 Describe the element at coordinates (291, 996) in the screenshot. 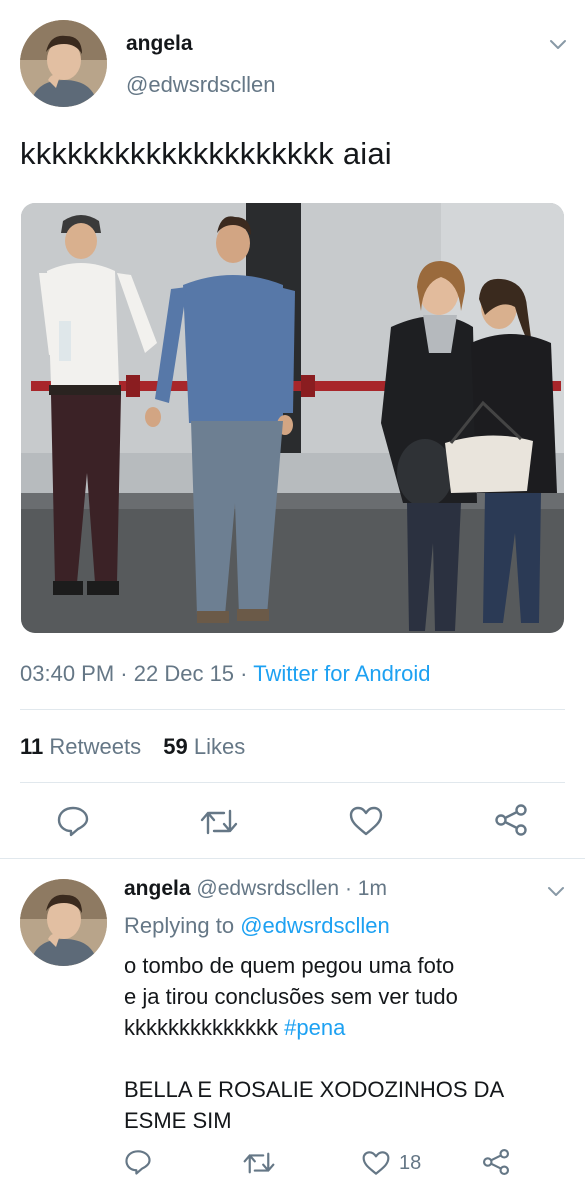

I see `reply-text-line: e ja tirou conclusões sem ver tudo` at that location.